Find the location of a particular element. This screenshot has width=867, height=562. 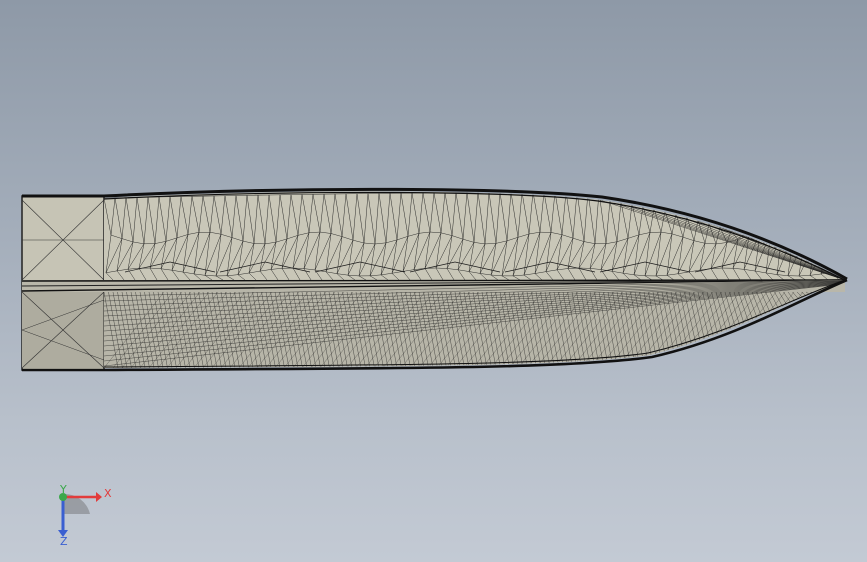

triad-graphic is located at coordinates (80, 514).